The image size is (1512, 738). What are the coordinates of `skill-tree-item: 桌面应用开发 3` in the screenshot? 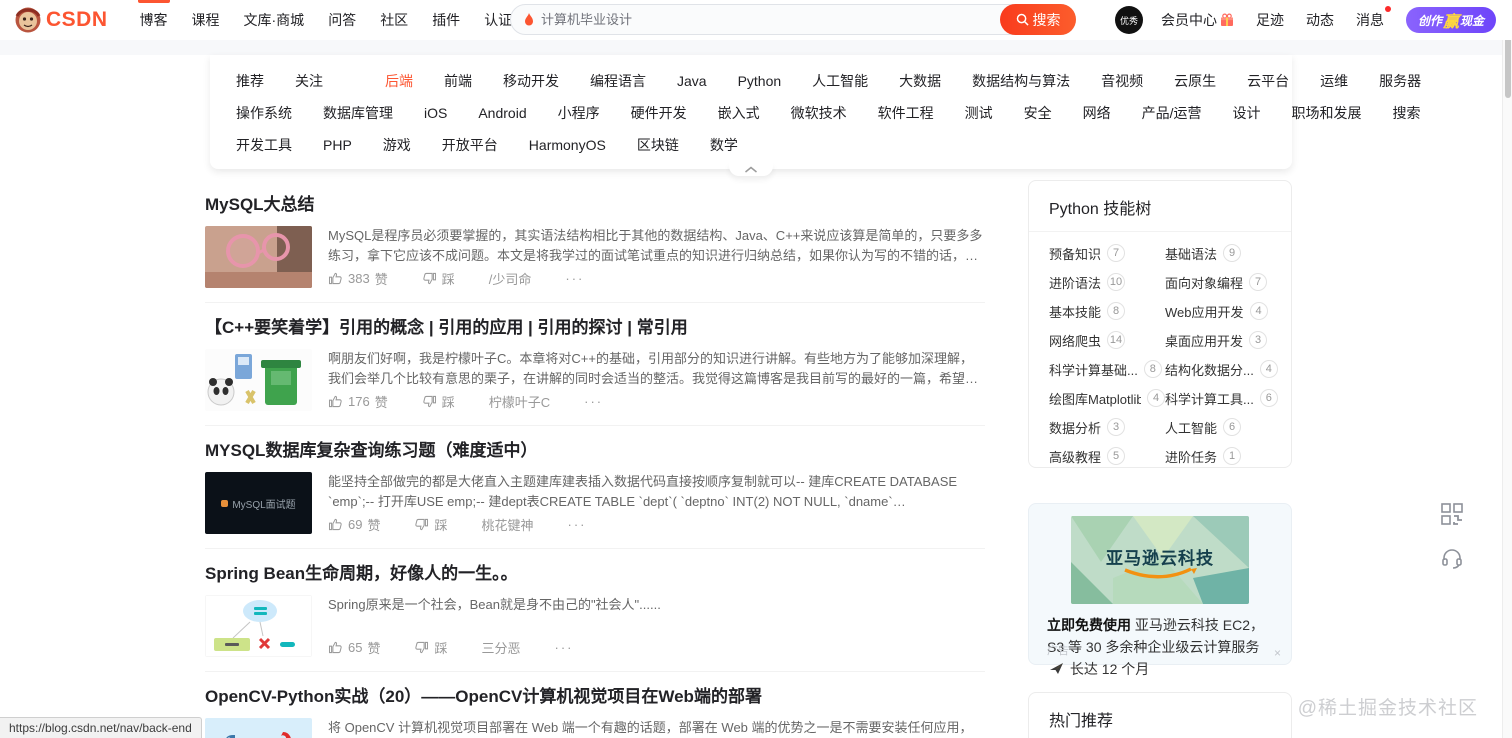 It's located at (1221, 340).